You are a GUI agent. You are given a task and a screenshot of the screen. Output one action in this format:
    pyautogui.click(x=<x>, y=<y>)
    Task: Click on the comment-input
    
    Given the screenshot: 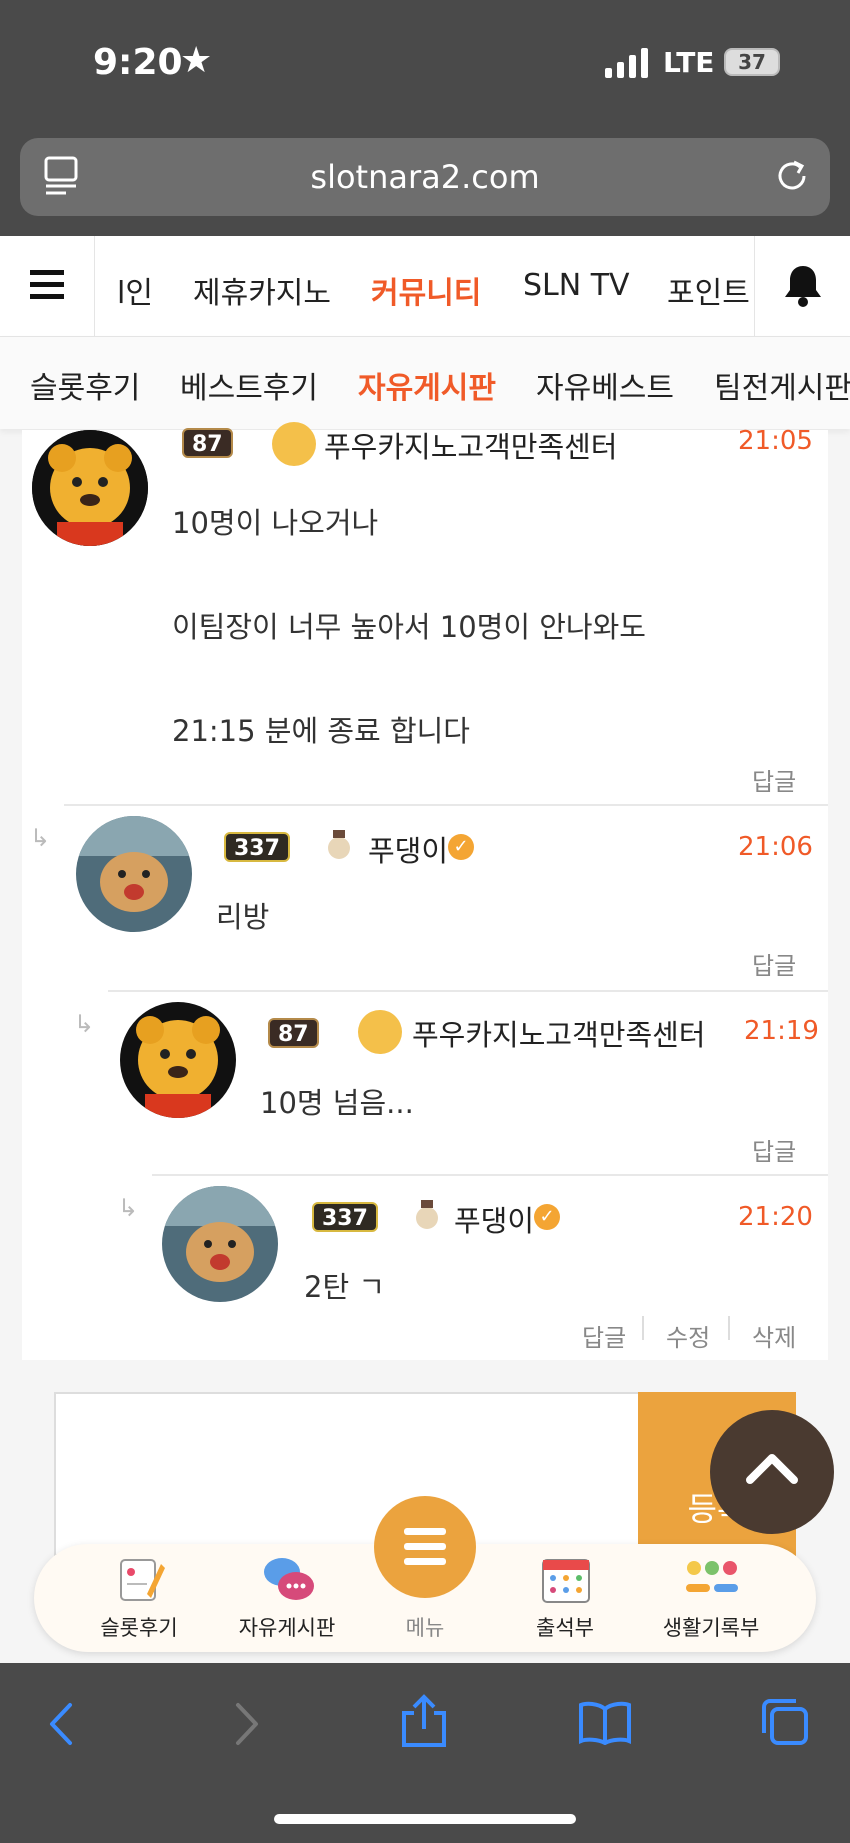 What is the action you would take?
    pyautogui.click(x=348, y=1474)
    